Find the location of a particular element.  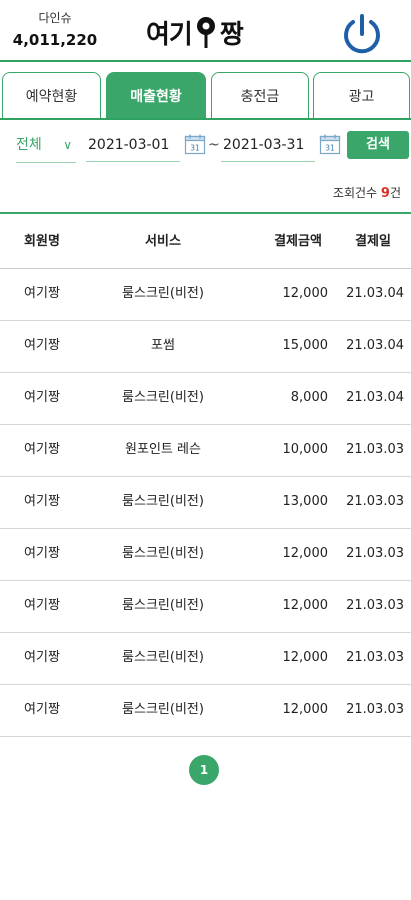

tab-ads: 광고 is located at coordinates (361, 95).